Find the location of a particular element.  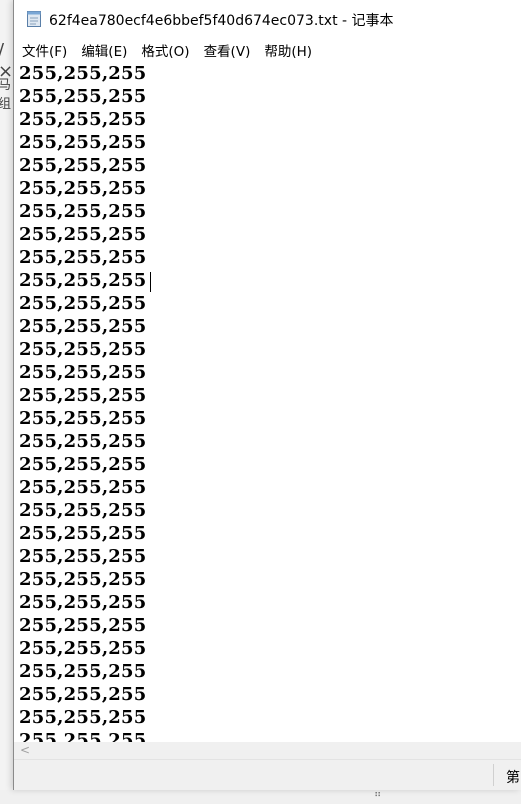

scroll-left-arrow-icon: < is located at coordinates (25, 750).